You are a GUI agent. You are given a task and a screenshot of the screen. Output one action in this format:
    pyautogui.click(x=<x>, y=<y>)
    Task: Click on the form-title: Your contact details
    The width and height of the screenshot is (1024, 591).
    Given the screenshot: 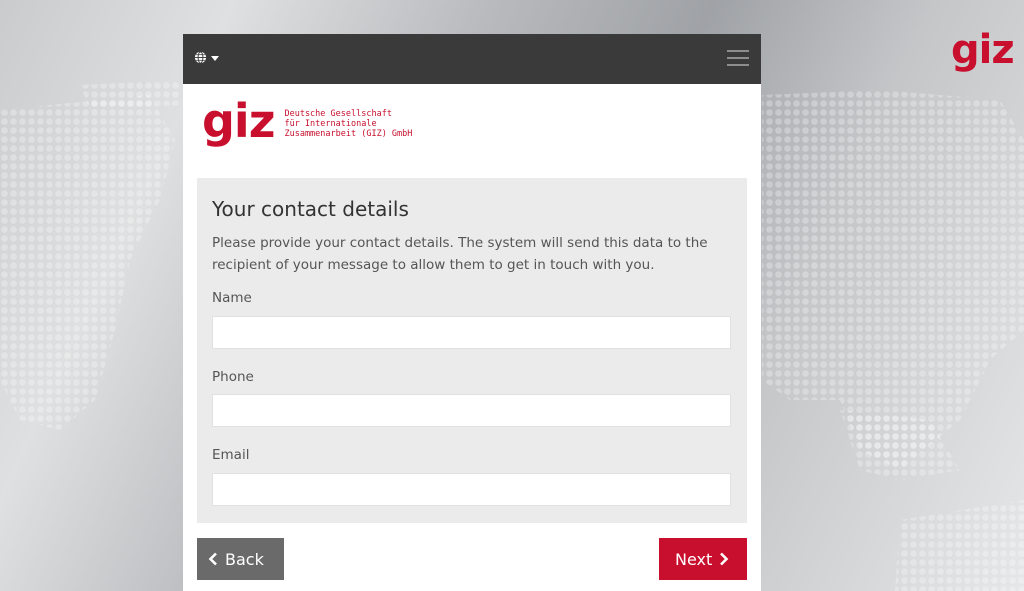 What is the action you would take?
    pyautogui.click(x=310, y=209)
    